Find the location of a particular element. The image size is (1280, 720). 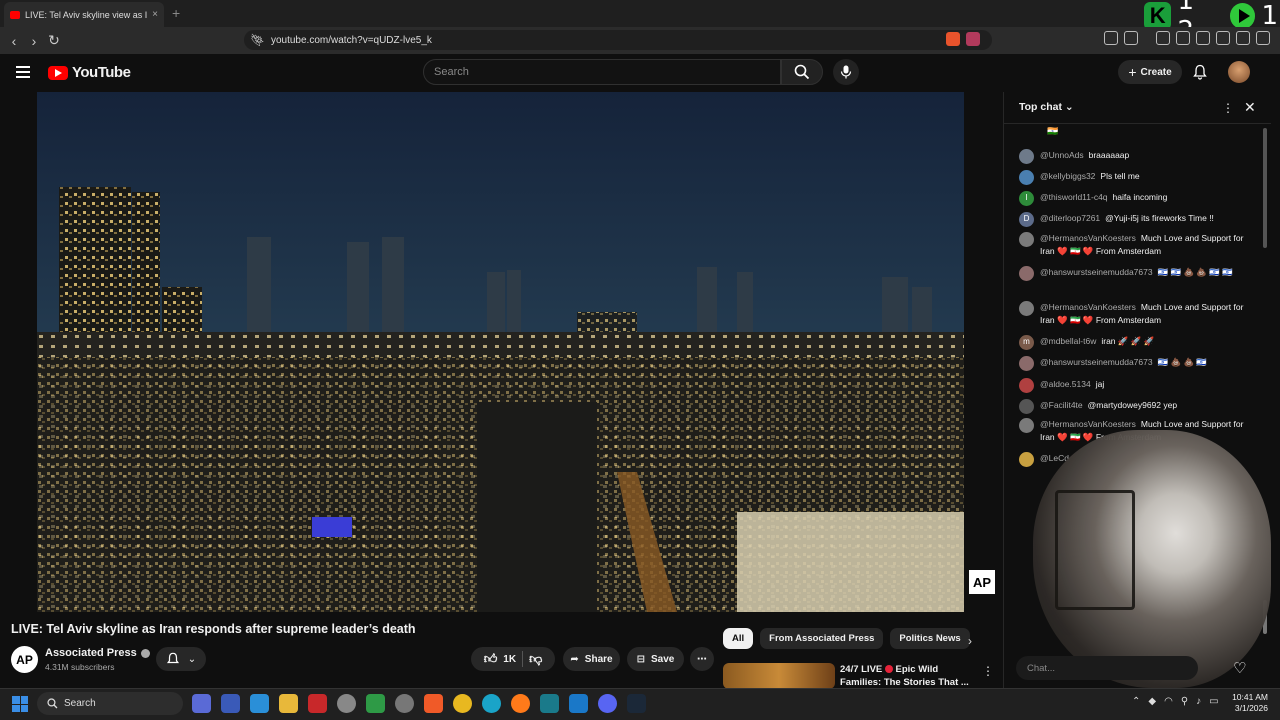

channel-name-row: Associated Press is located at coordinates (97, 653).